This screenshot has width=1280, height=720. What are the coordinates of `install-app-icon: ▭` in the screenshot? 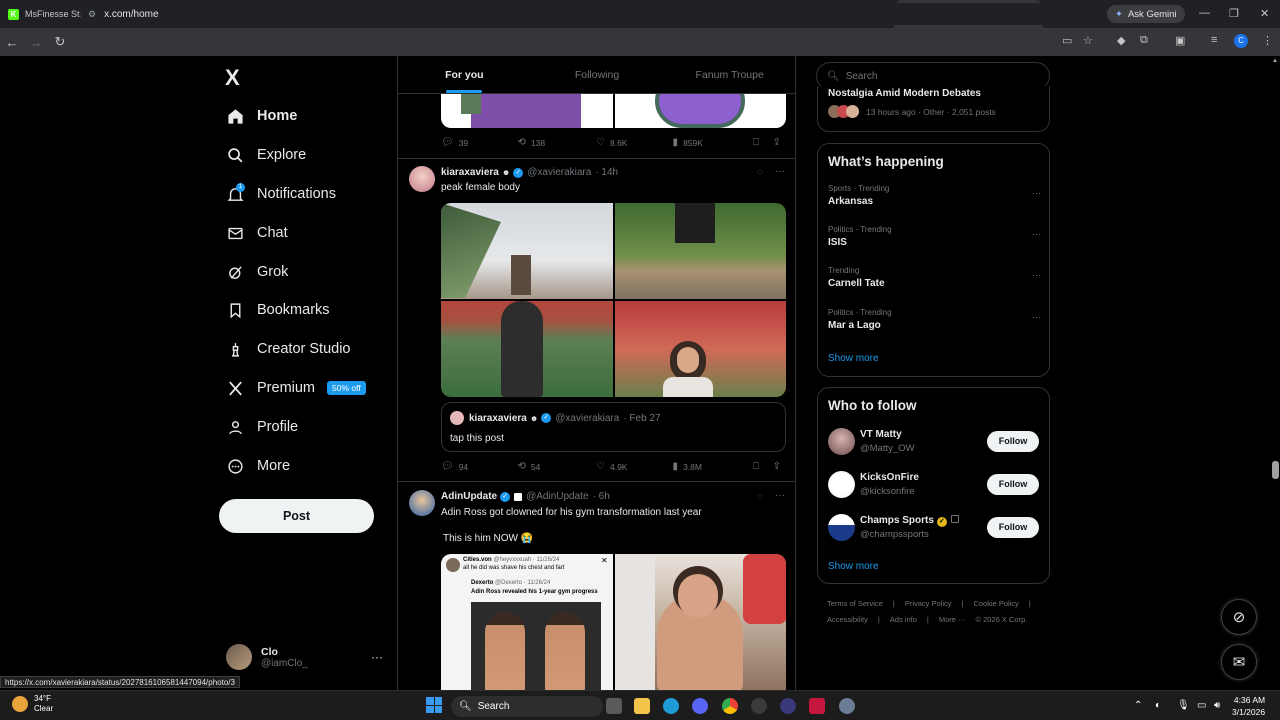 It's located at (1067, 40).